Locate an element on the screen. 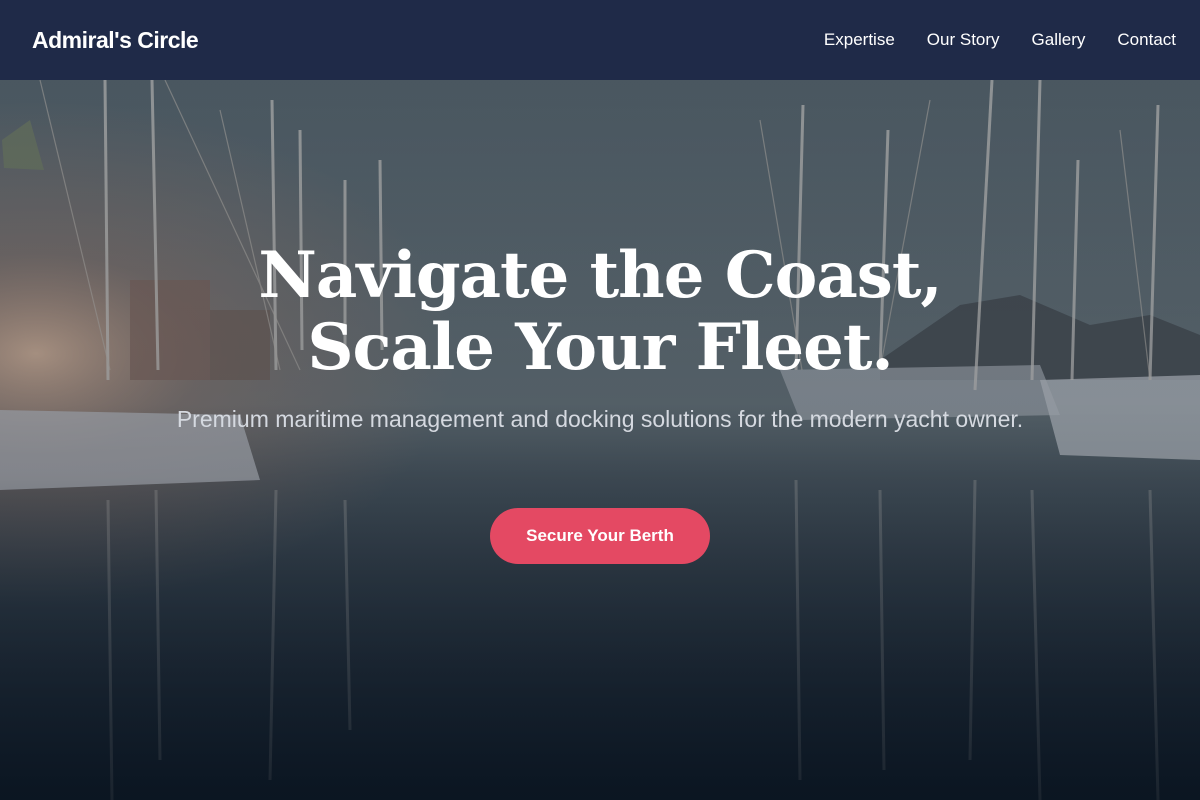 This screenshot has width=1200, height=800. nav-link-our-story: Our Story is located at coordinates (963, 40).